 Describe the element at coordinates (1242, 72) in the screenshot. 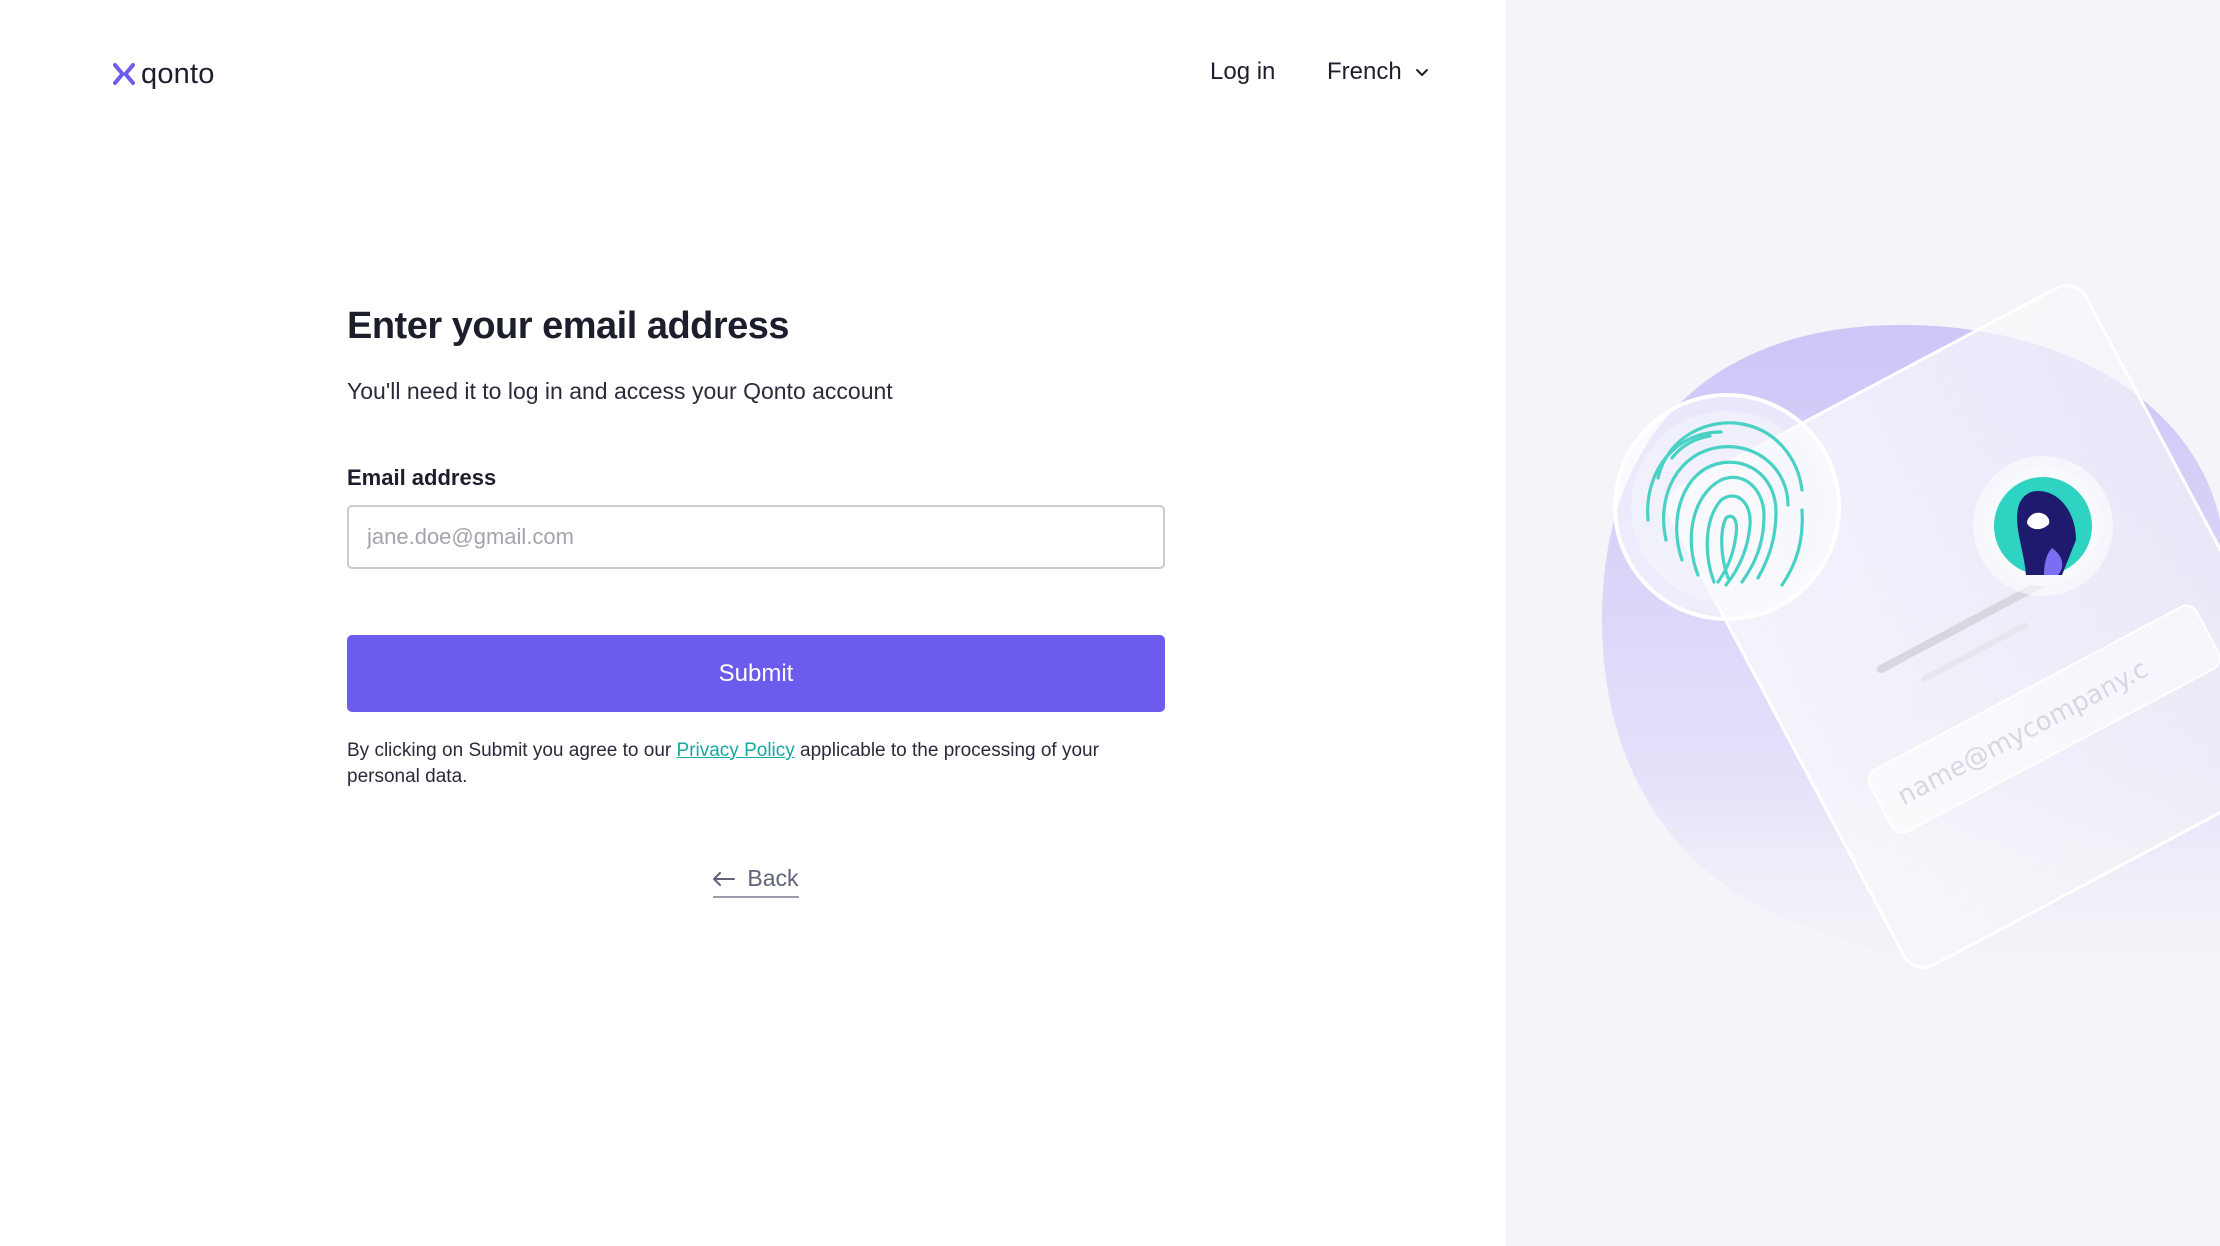

I see `login-link: Log in` at that location.